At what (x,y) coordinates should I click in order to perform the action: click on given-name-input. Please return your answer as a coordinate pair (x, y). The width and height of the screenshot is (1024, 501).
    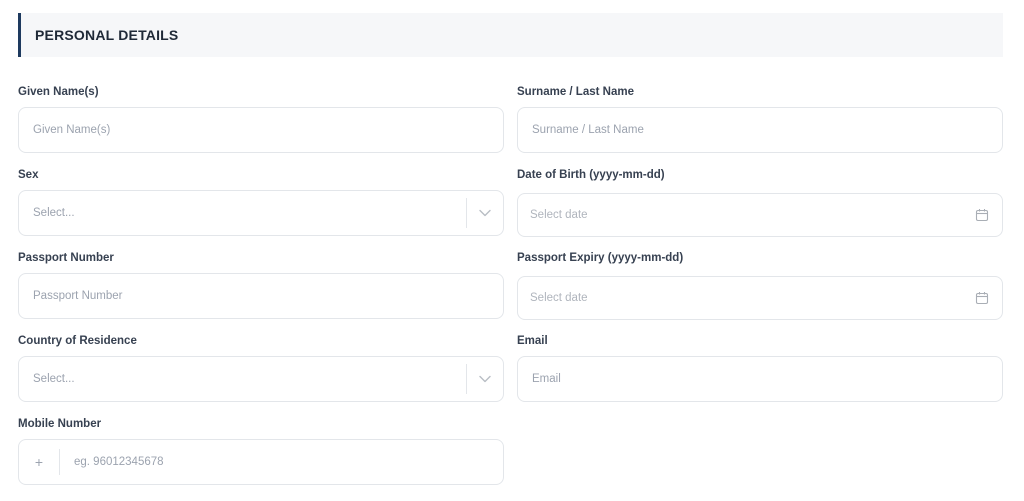
    Looking at the image, I should click on (261, 130).